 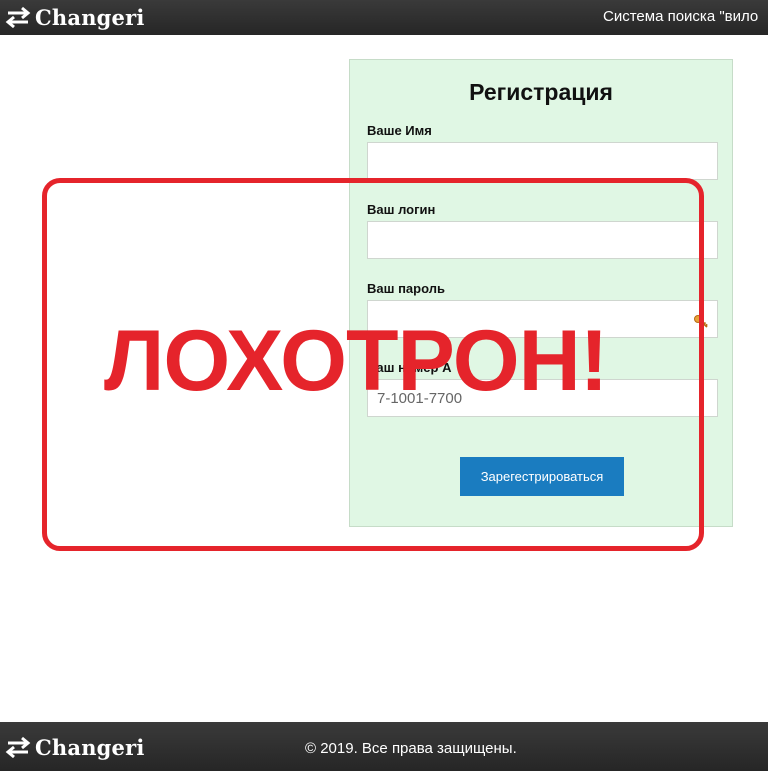 I want to click on logo-text: Changeri, so click(x=90, y=17).